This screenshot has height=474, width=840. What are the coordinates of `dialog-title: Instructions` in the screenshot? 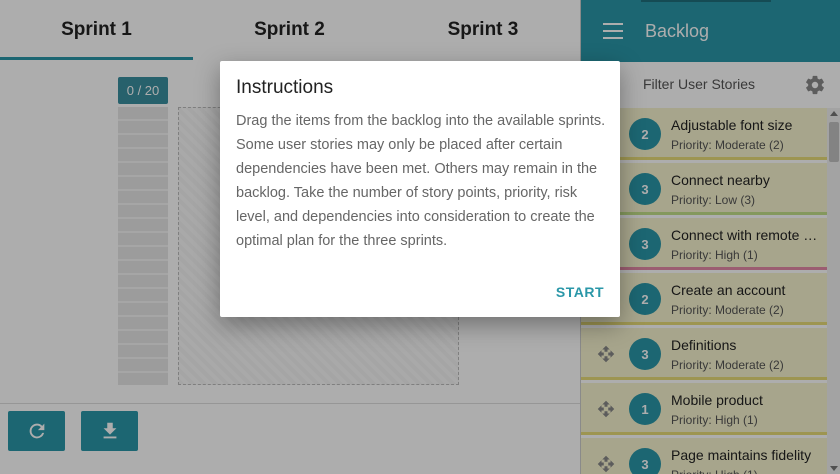 It's located at (285, 87).